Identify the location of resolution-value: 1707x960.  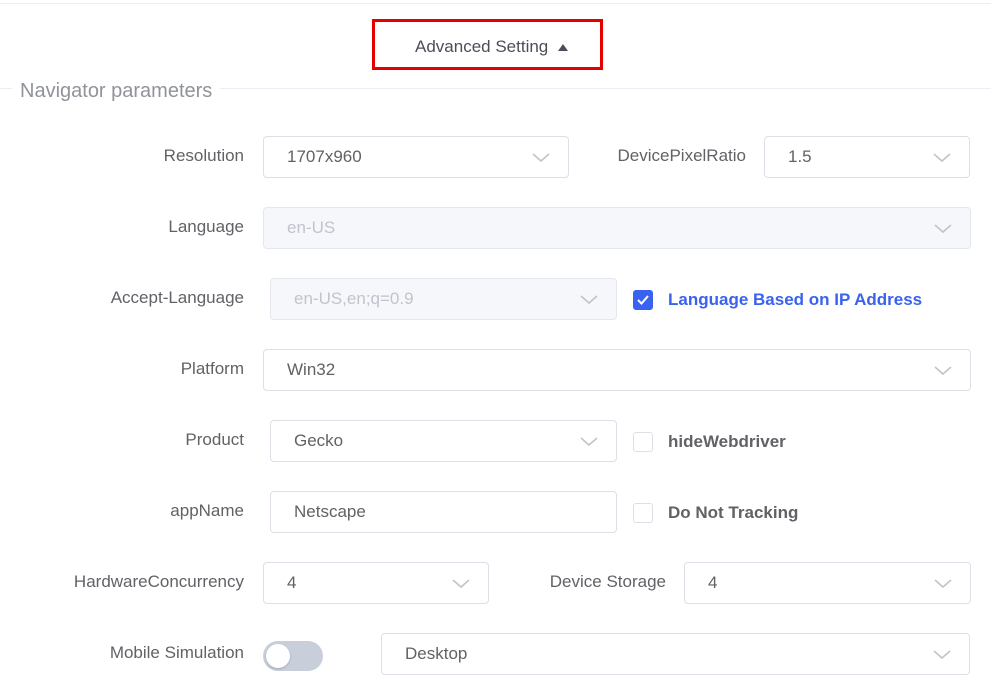
(324, 156).